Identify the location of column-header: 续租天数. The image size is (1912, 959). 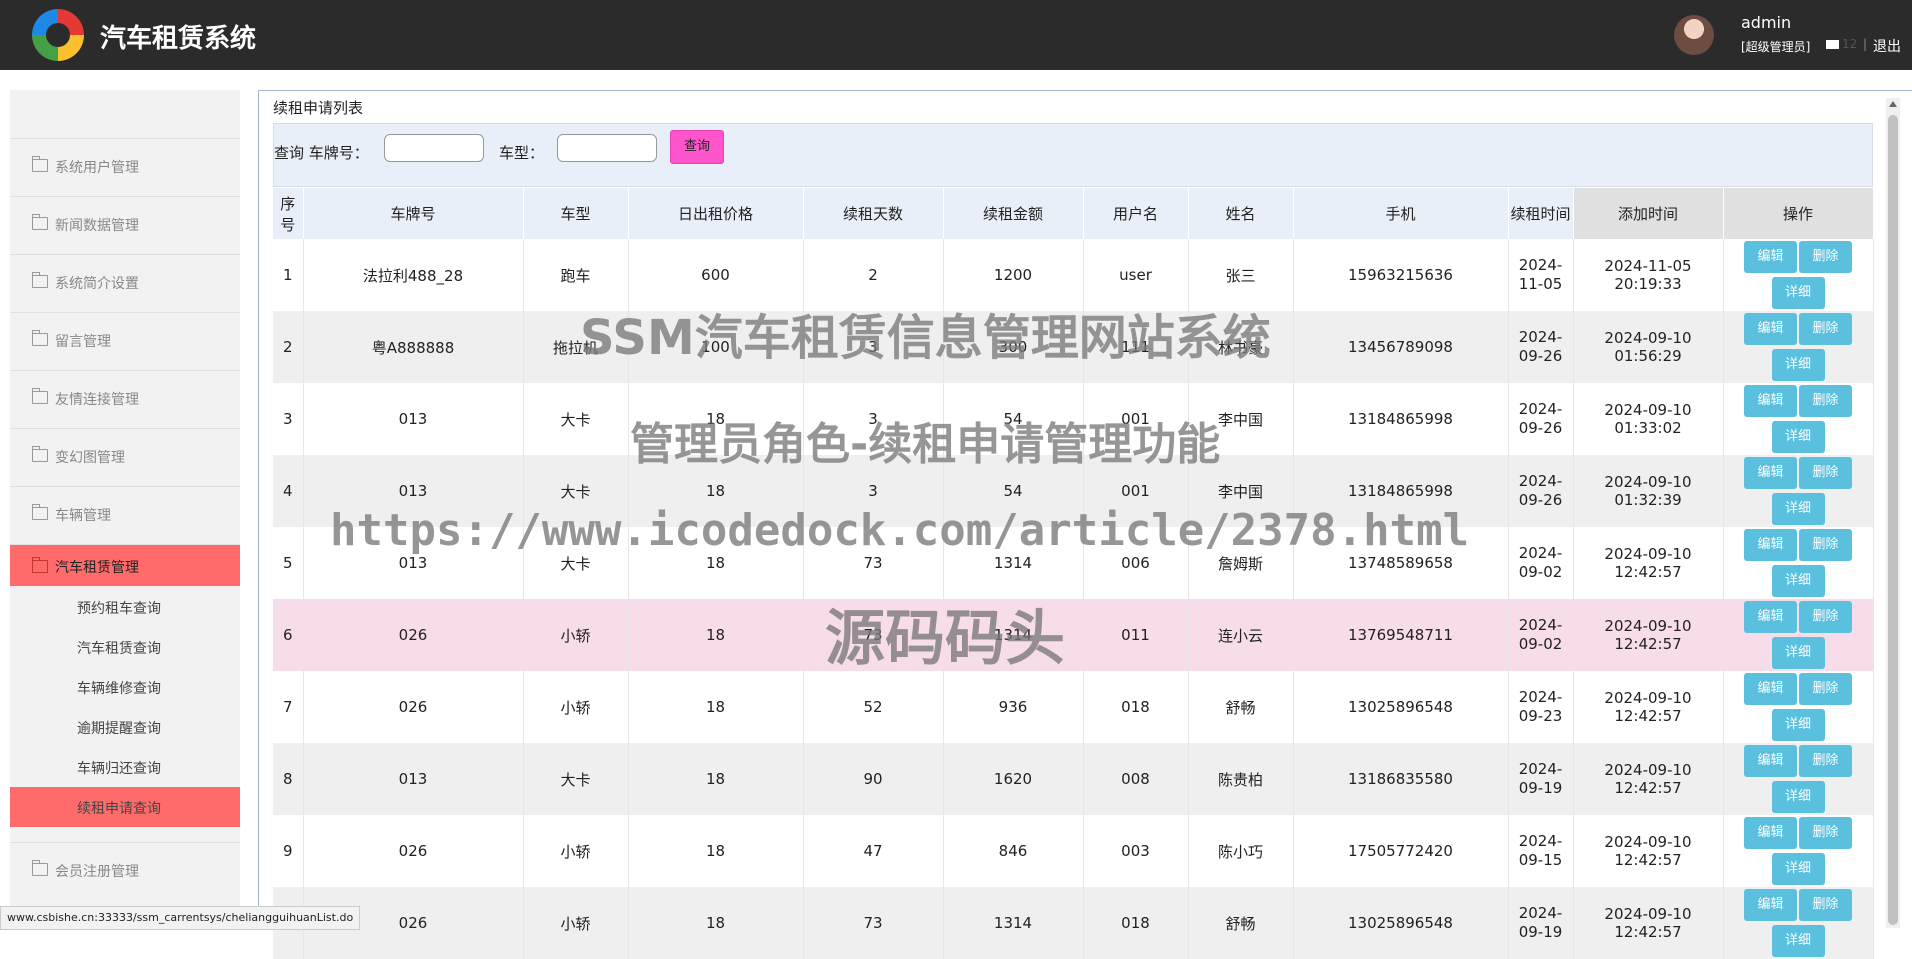
(873, 213).